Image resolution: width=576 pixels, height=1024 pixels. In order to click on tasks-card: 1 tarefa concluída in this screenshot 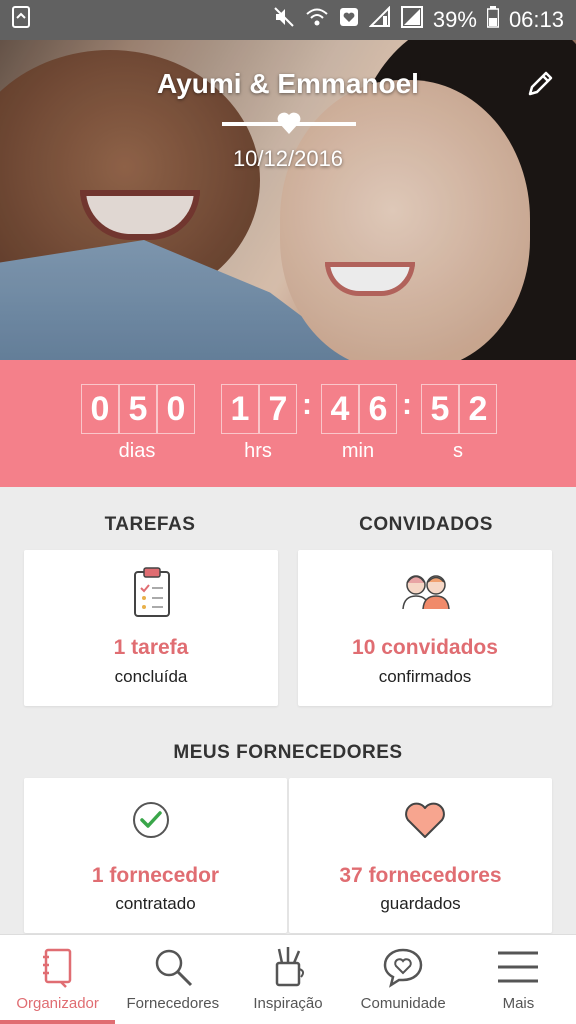, I will do `click(151, 628)`.